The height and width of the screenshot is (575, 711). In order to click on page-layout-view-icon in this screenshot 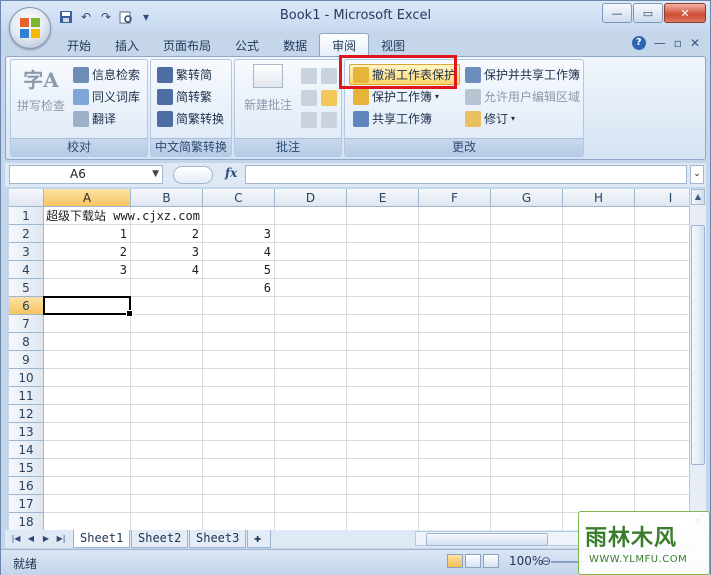, I will do `click(473, 561)`.